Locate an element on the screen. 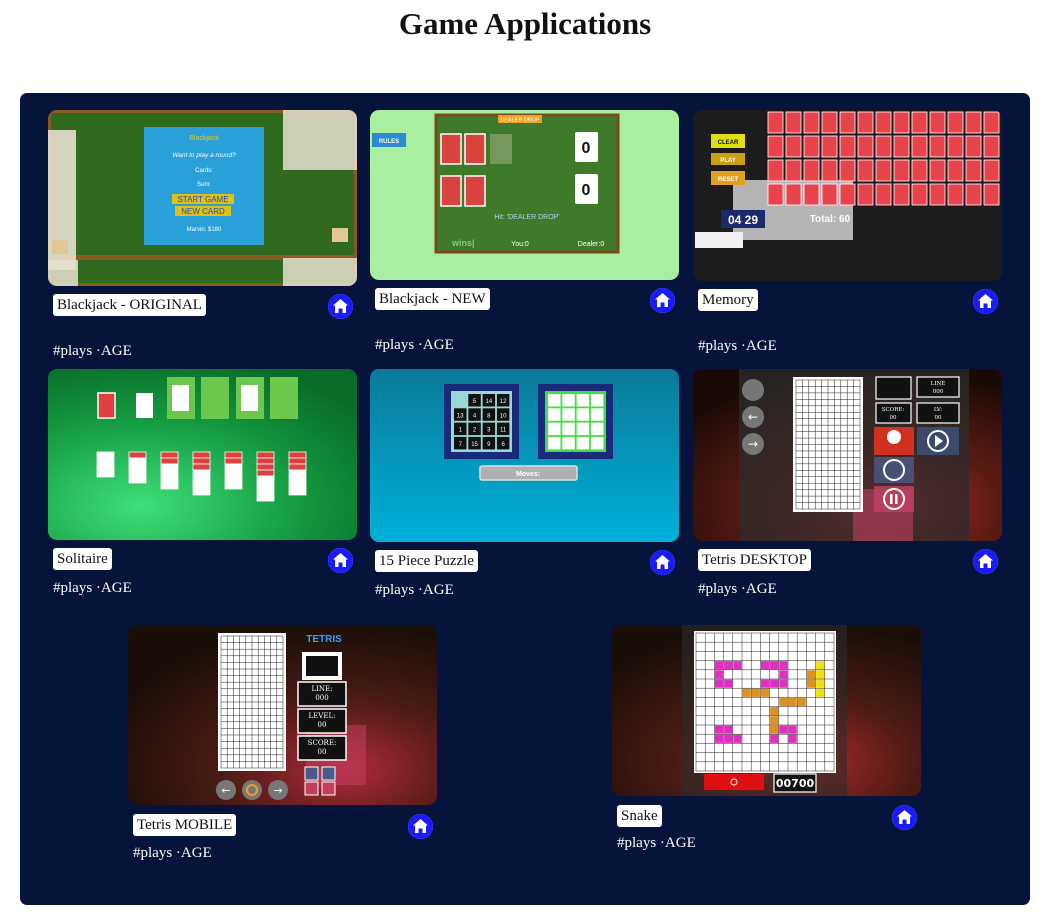  memory-clear-button: CLEAR is located at coordinates (728, 143).